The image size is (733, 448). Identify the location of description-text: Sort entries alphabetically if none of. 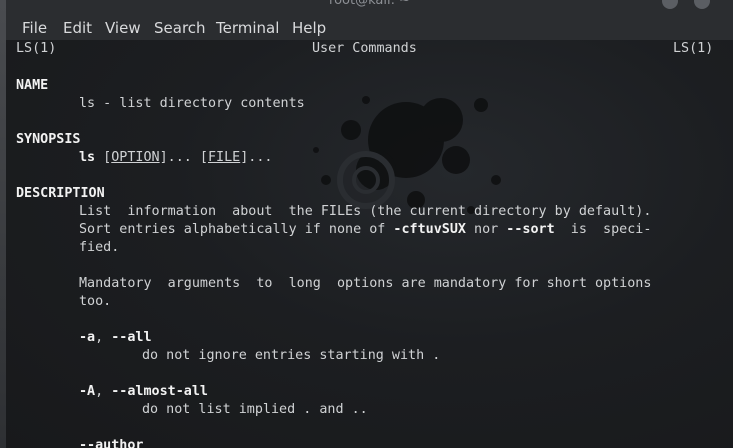
(236, 229).